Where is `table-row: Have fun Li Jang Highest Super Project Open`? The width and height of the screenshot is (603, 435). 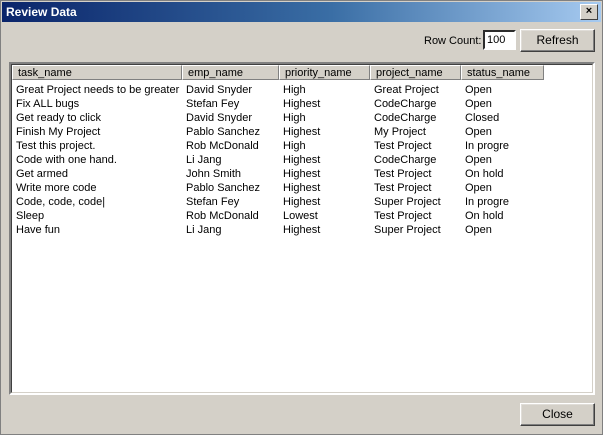
table-row: Have fun Li Jang Highest Super Project Open is located at coordinates (278, 230).